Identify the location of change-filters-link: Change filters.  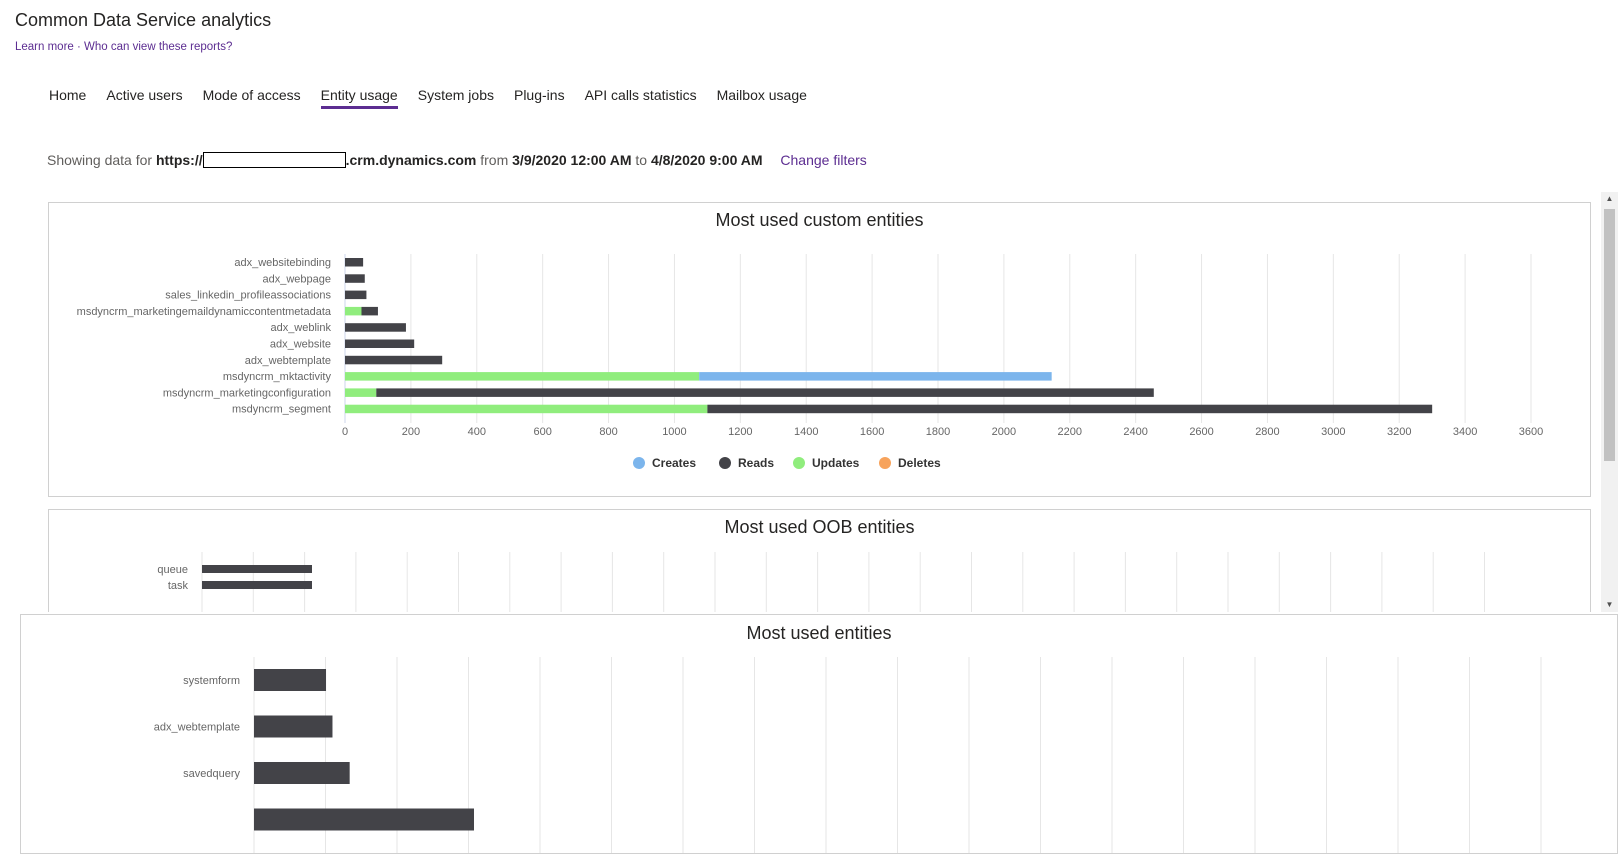
(823, 160).